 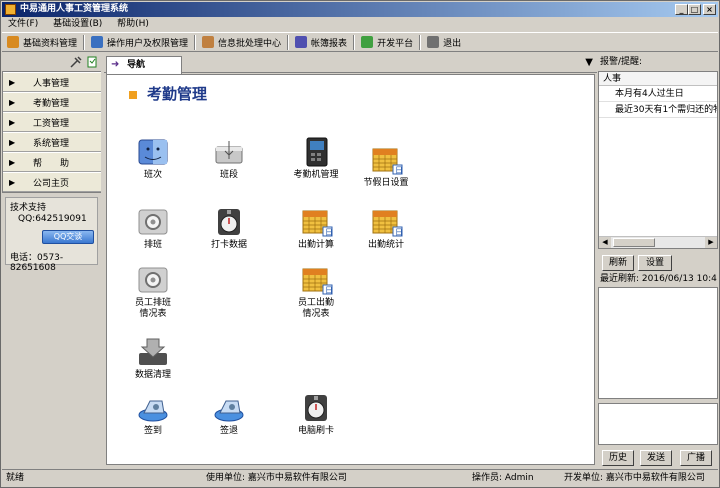 What do you see at coordinates (241, 42) in the screenshot?
I see `toolbar-button-2: 信息批处理中心` at bounding box center [241, 42].